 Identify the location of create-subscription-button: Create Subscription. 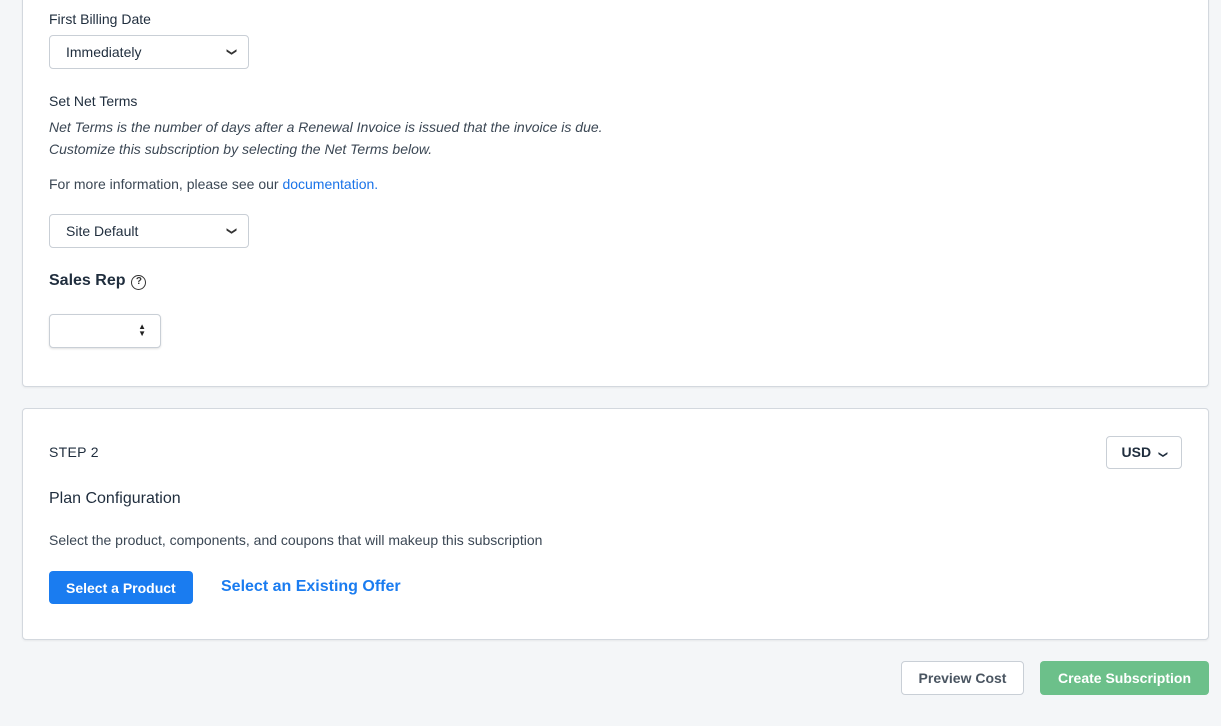
(1124, 678).